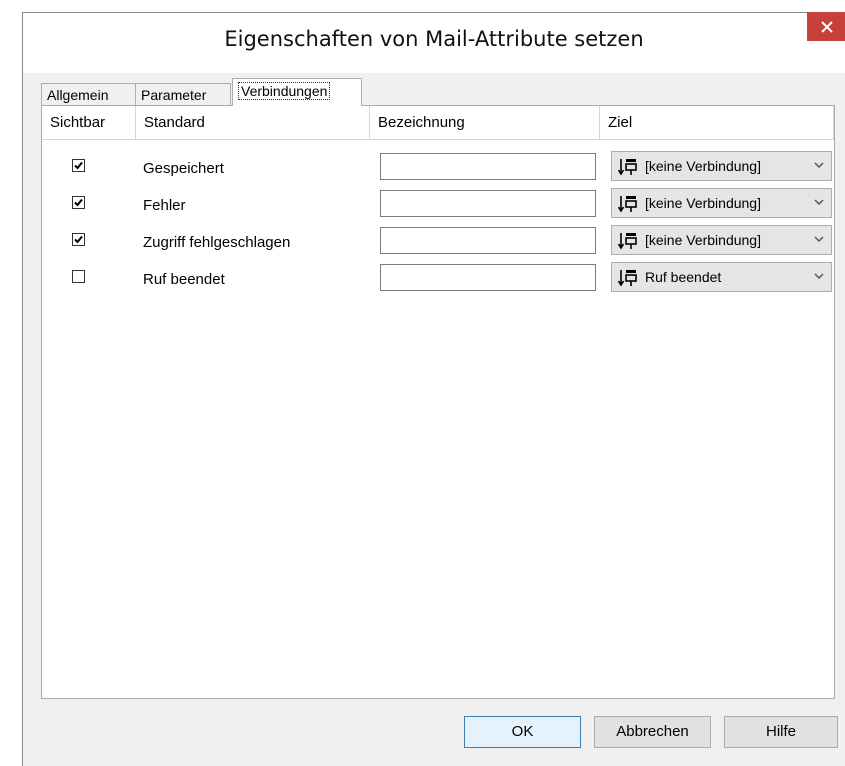 This screenshot has height=766, width=845. I want to click on tab-label: Parameter, so click(174, 95).